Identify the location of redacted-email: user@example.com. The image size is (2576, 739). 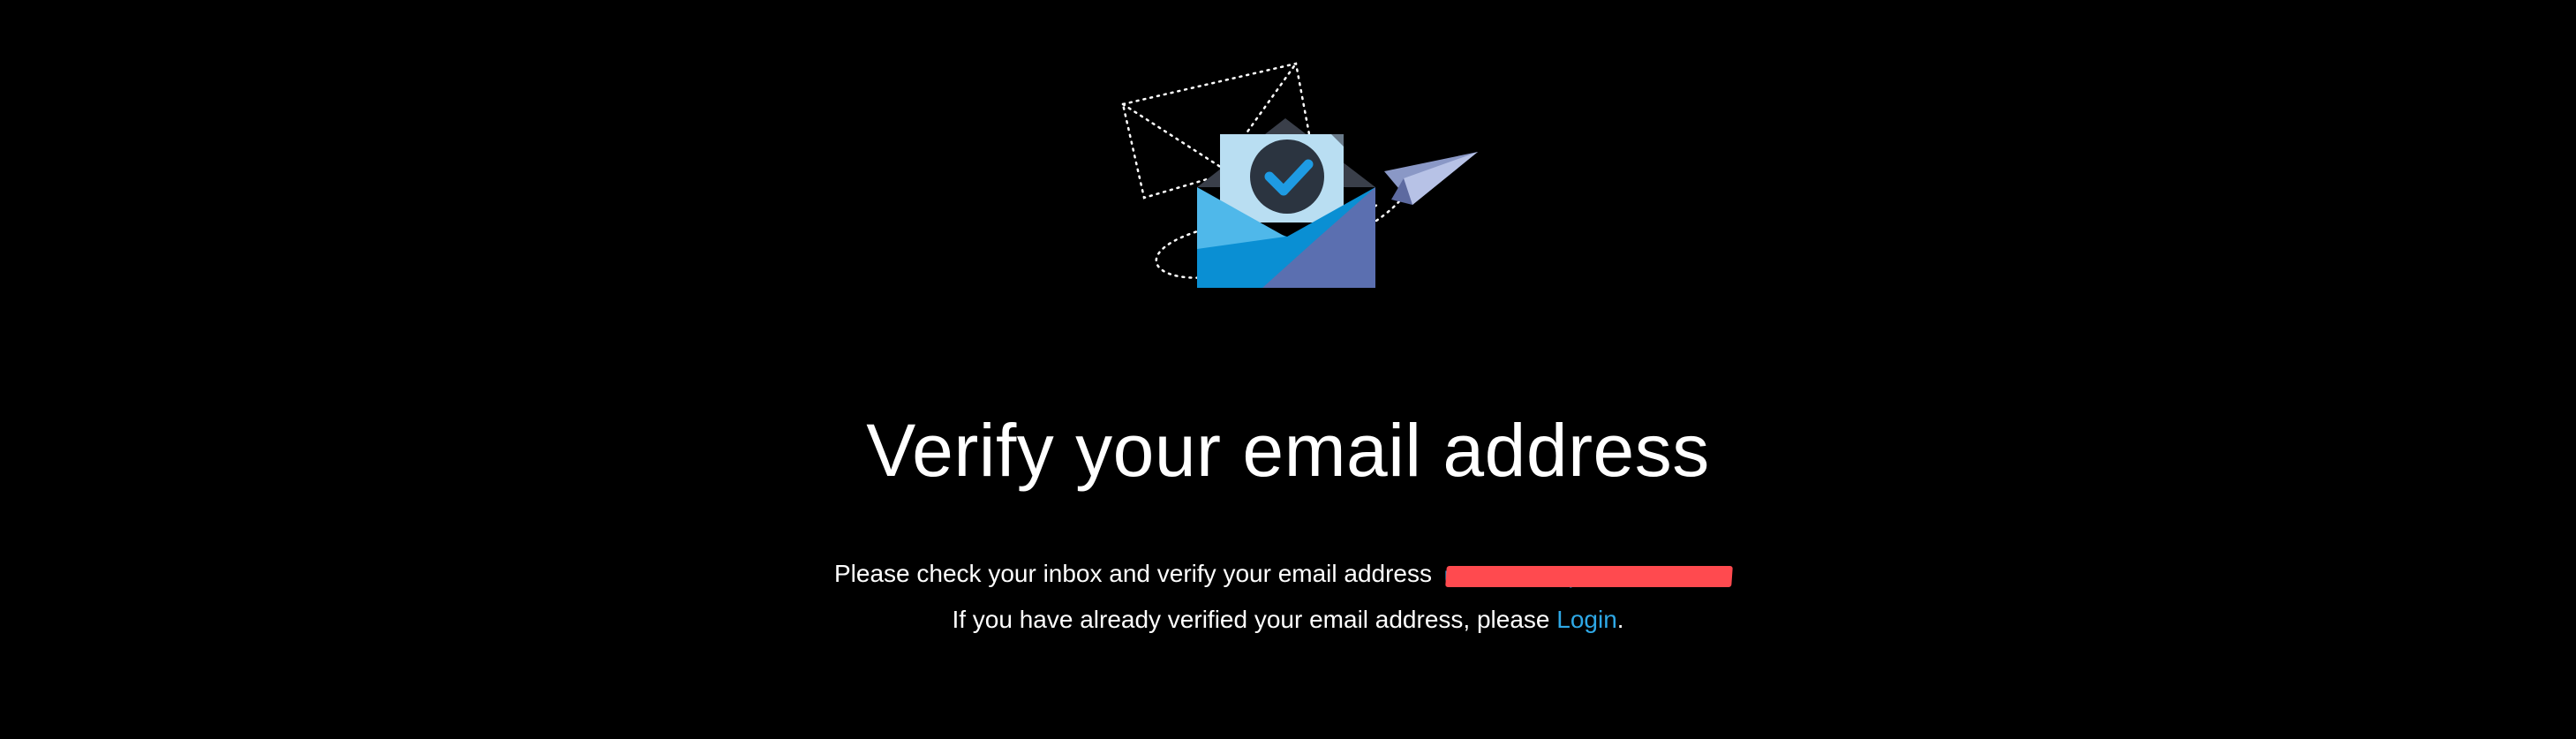
(1589, 576).